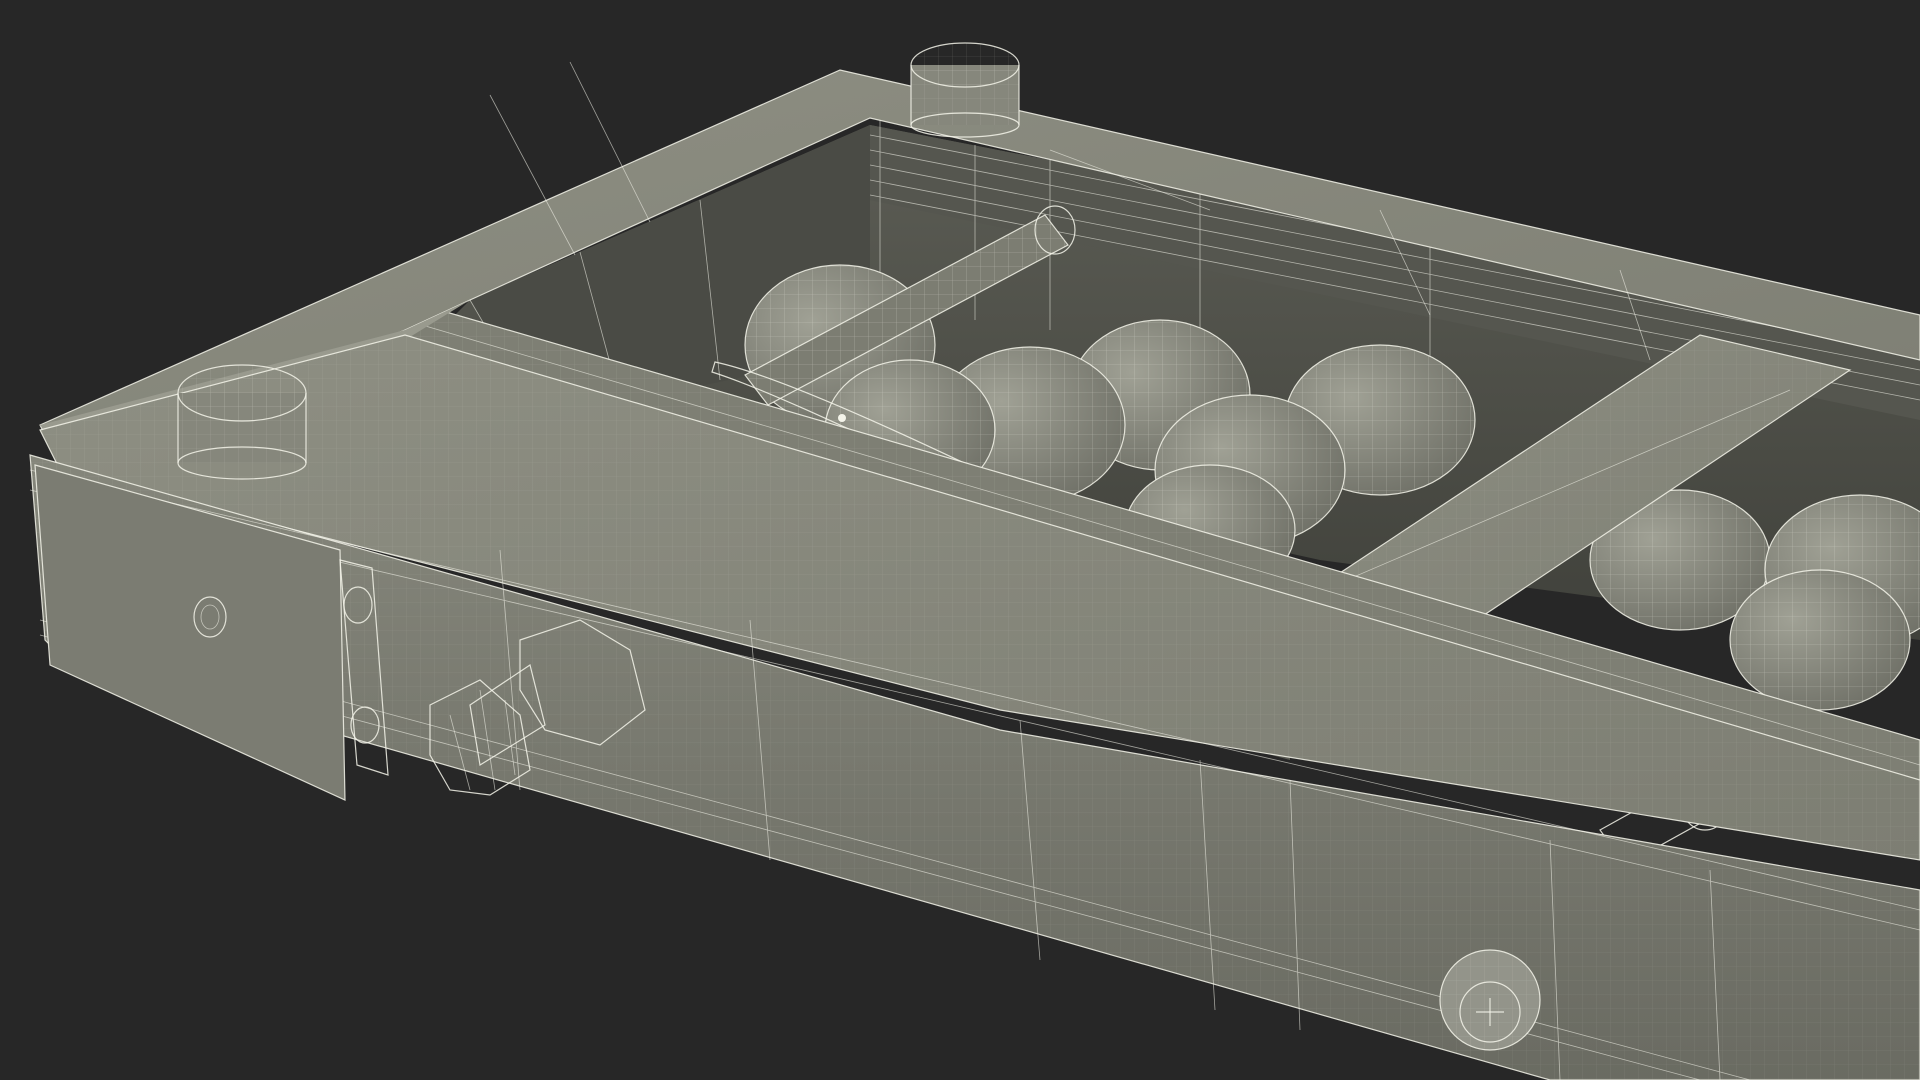 This screenshot has width=1920, height=1080. What do you see at coordinates (1490, 1000) in the screenshot?
I see `round-screw` at bounding box center [1490, 1000].